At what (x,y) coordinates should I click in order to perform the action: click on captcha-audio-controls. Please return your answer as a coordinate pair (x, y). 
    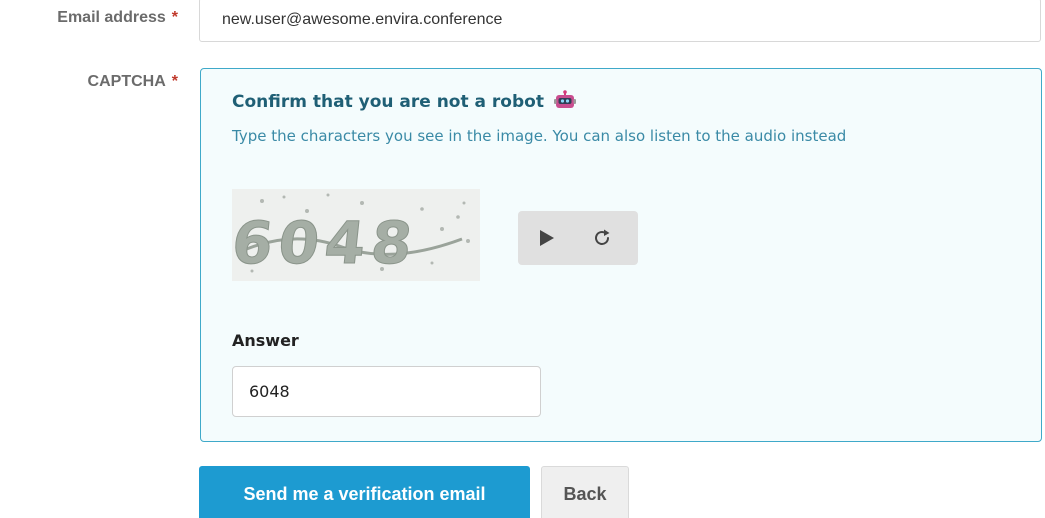
    Looking at the image, I should click on (578, 238).